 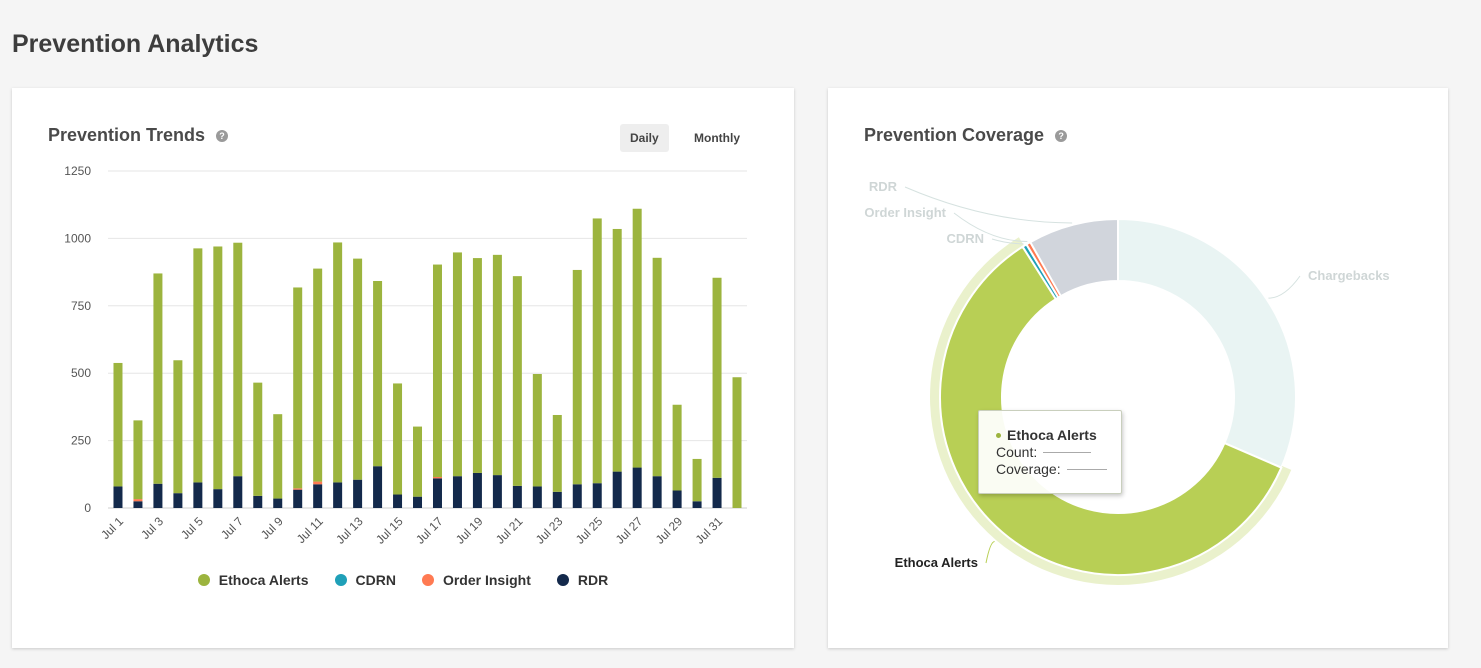 I want to click on legend-item-order-insight: Order Insight, so click(x=476, y=580).